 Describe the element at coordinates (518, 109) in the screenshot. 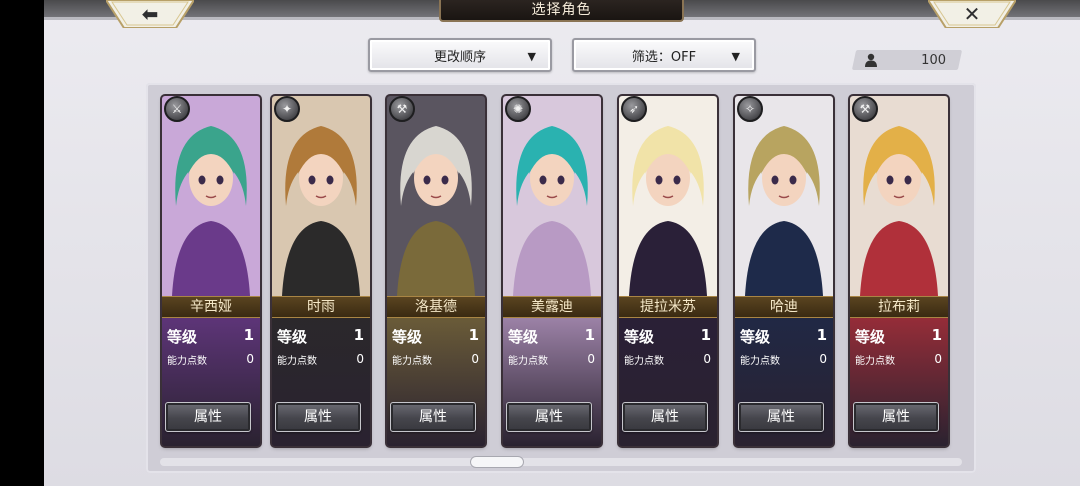

I see `staff-class-icon: ✺` at that location.